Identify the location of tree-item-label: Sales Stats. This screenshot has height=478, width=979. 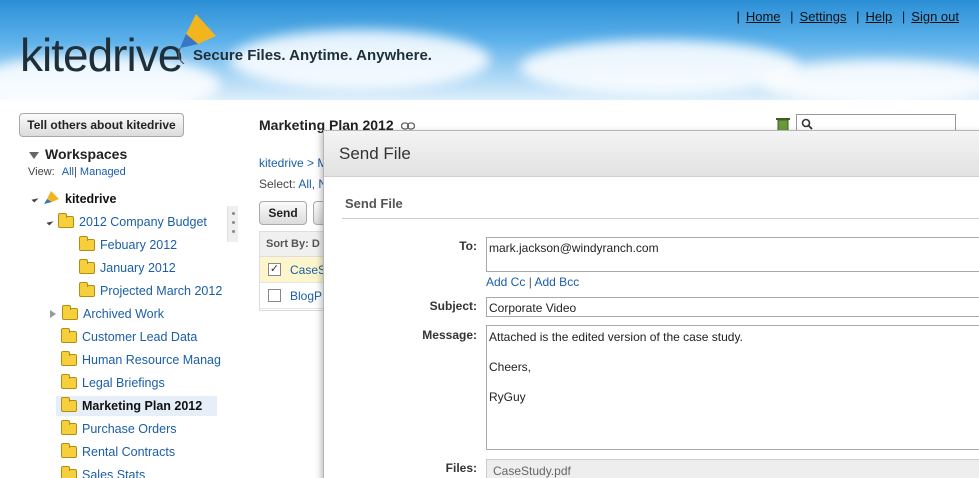
(114, 473).